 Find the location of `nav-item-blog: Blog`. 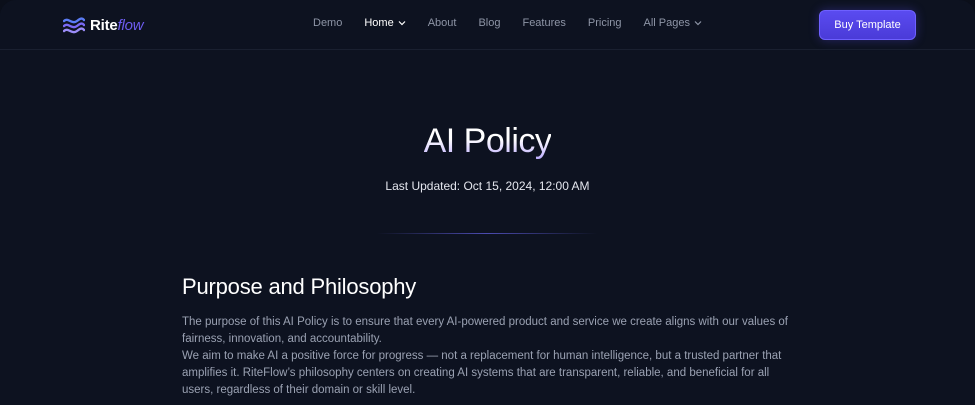

nav-item-blog: Blog is located at coordinates (489, 23).